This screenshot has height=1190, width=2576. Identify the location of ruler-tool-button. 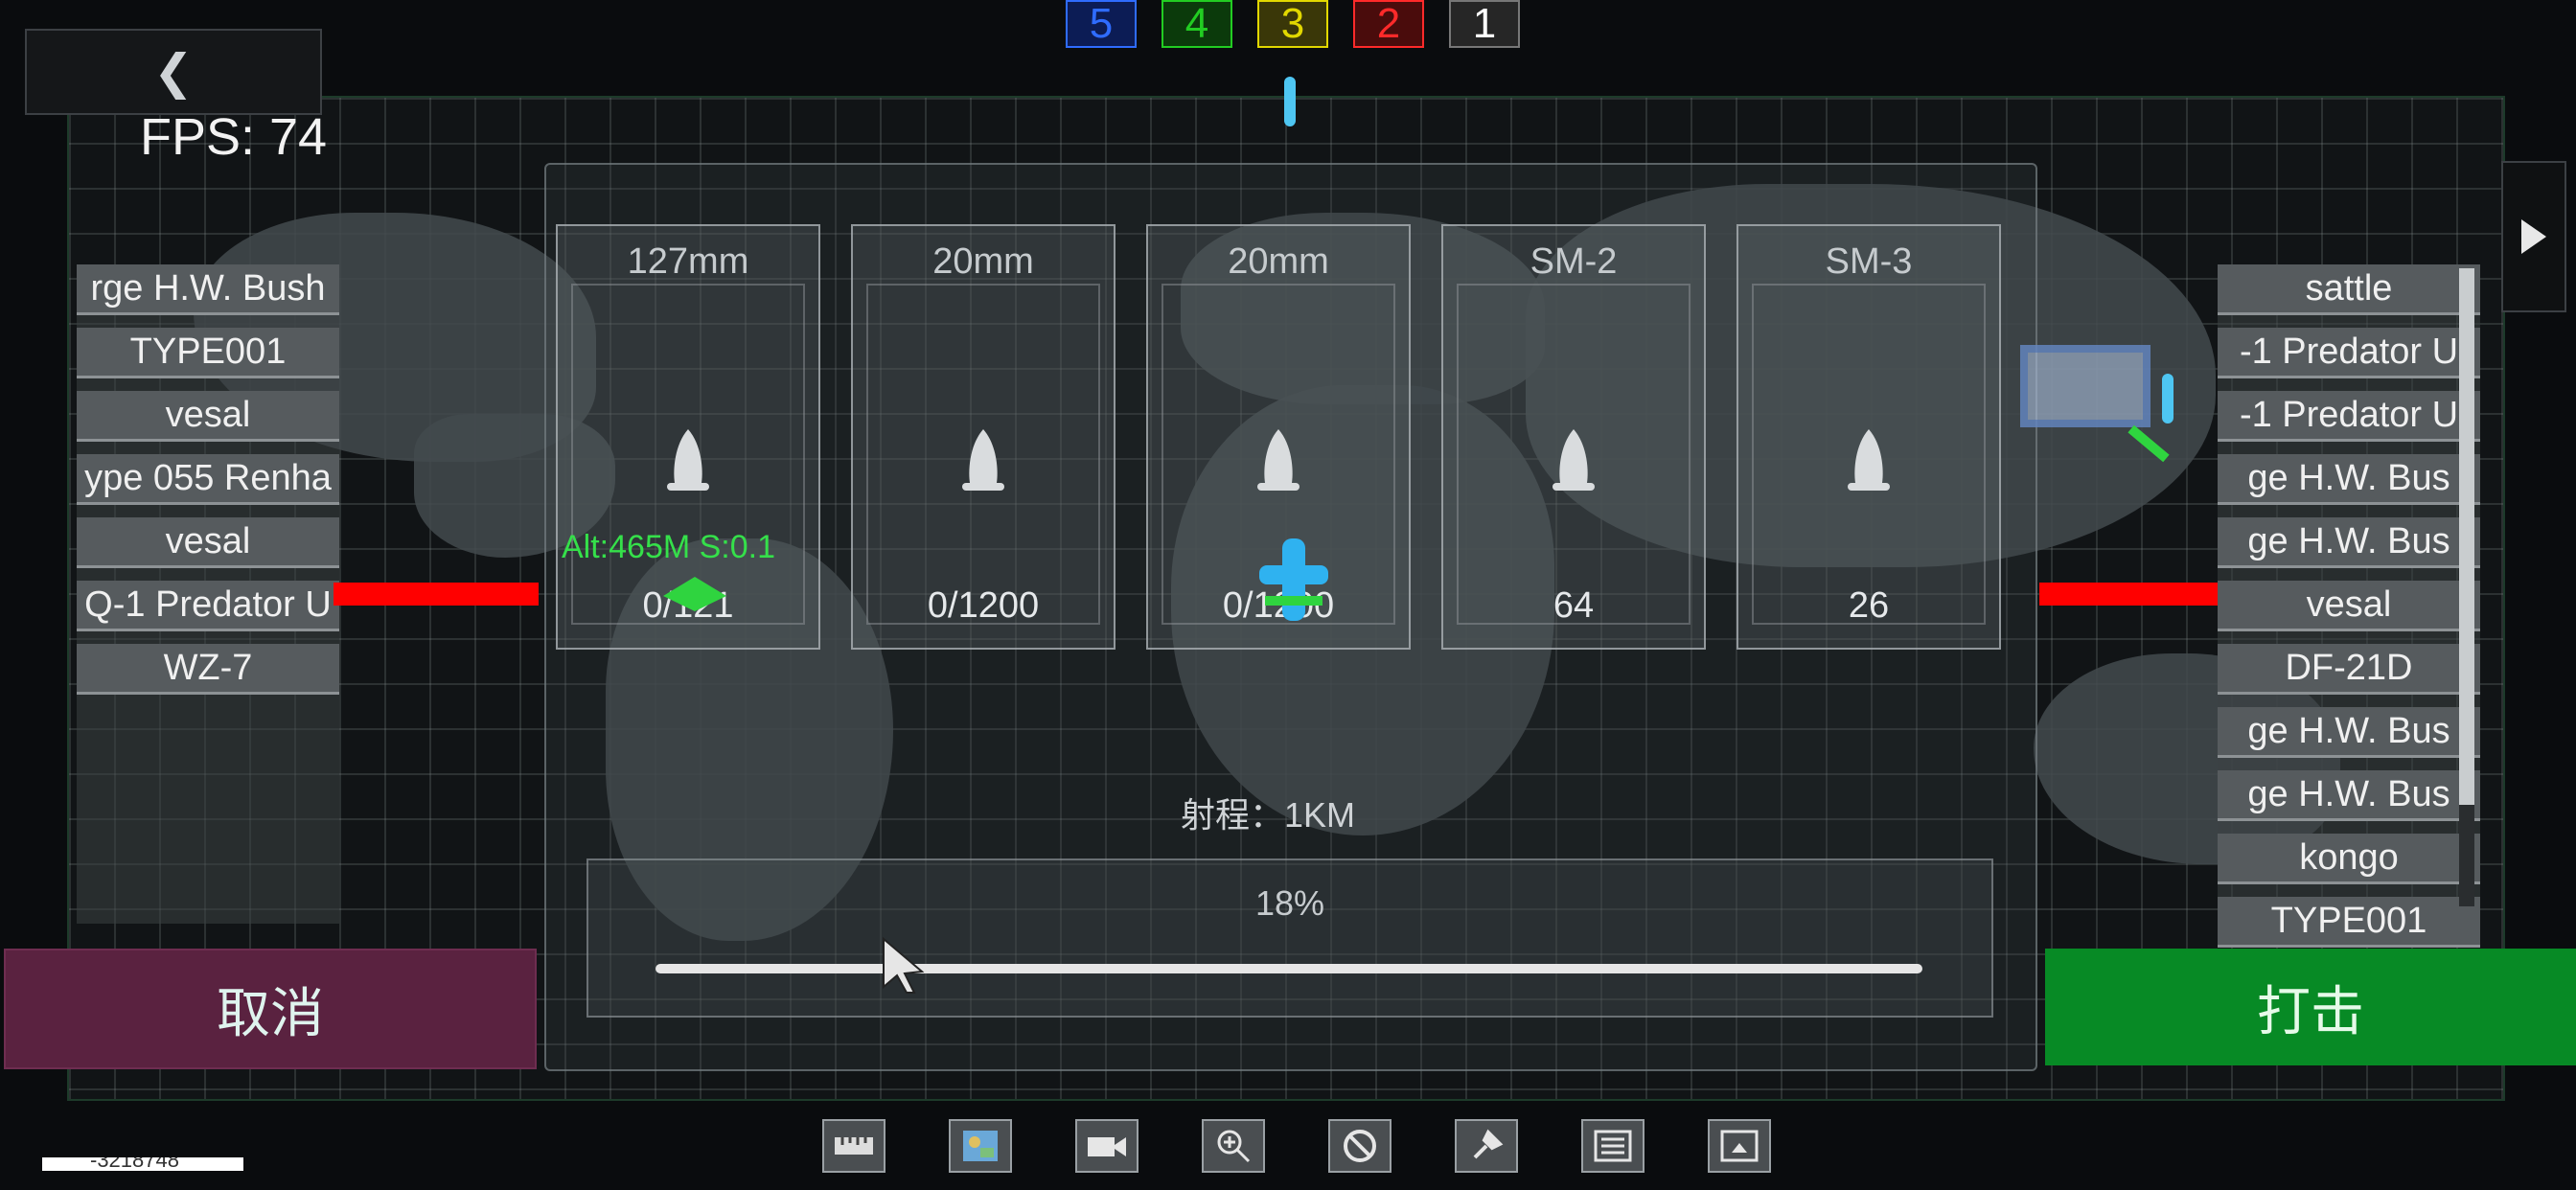
(854, 1146).